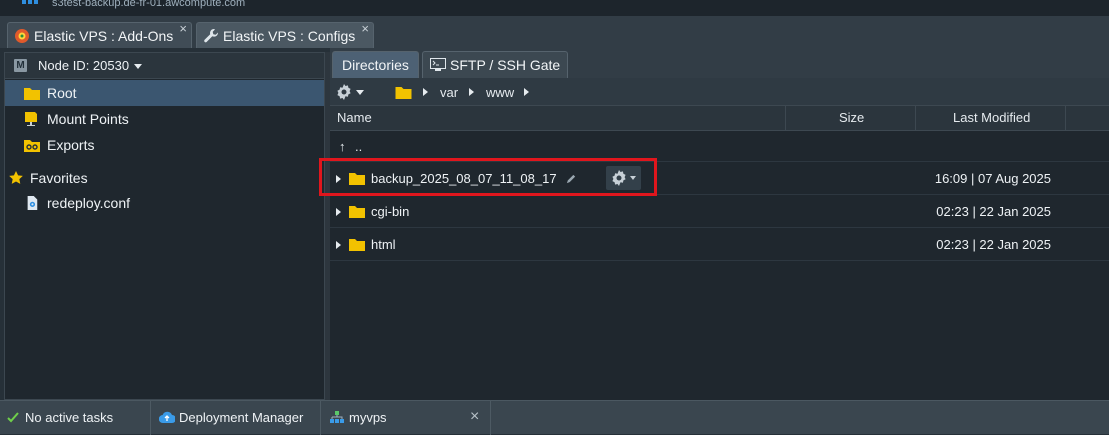 This screenshot has width=1109, height=435. I want to click on settings-menu-button, so click(353, 92).